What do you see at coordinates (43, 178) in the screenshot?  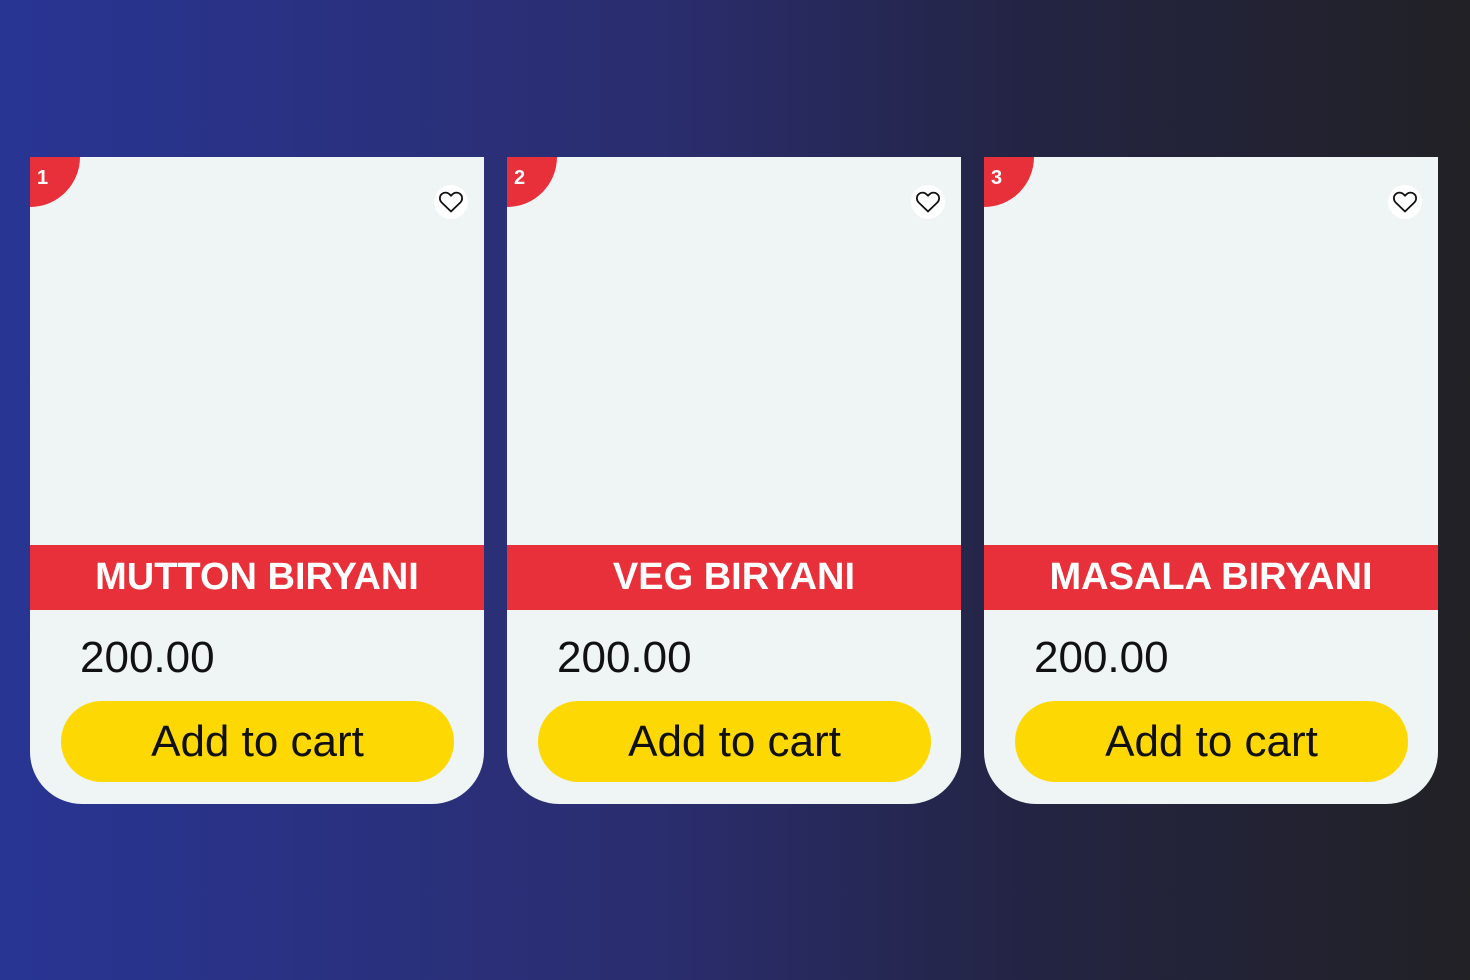 I see `rank-number: 1` at bounding box center [43, 178].